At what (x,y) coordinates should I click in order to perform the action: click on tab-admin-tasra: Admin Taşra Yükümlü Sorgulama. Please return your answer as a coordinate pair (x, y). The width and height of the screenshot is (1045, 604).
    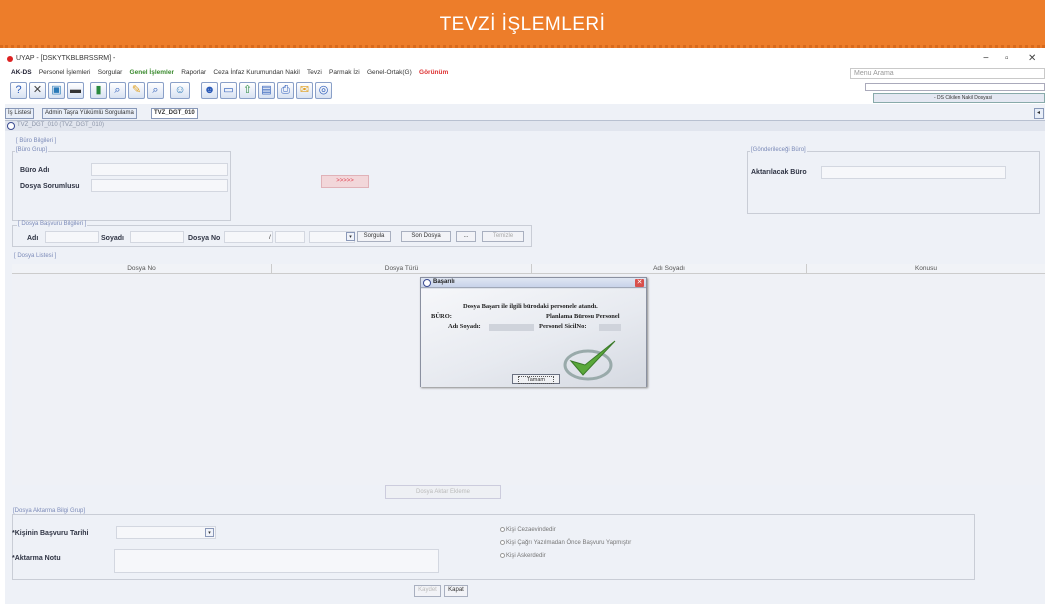
    Looking at the image, I should click on (89, 113).